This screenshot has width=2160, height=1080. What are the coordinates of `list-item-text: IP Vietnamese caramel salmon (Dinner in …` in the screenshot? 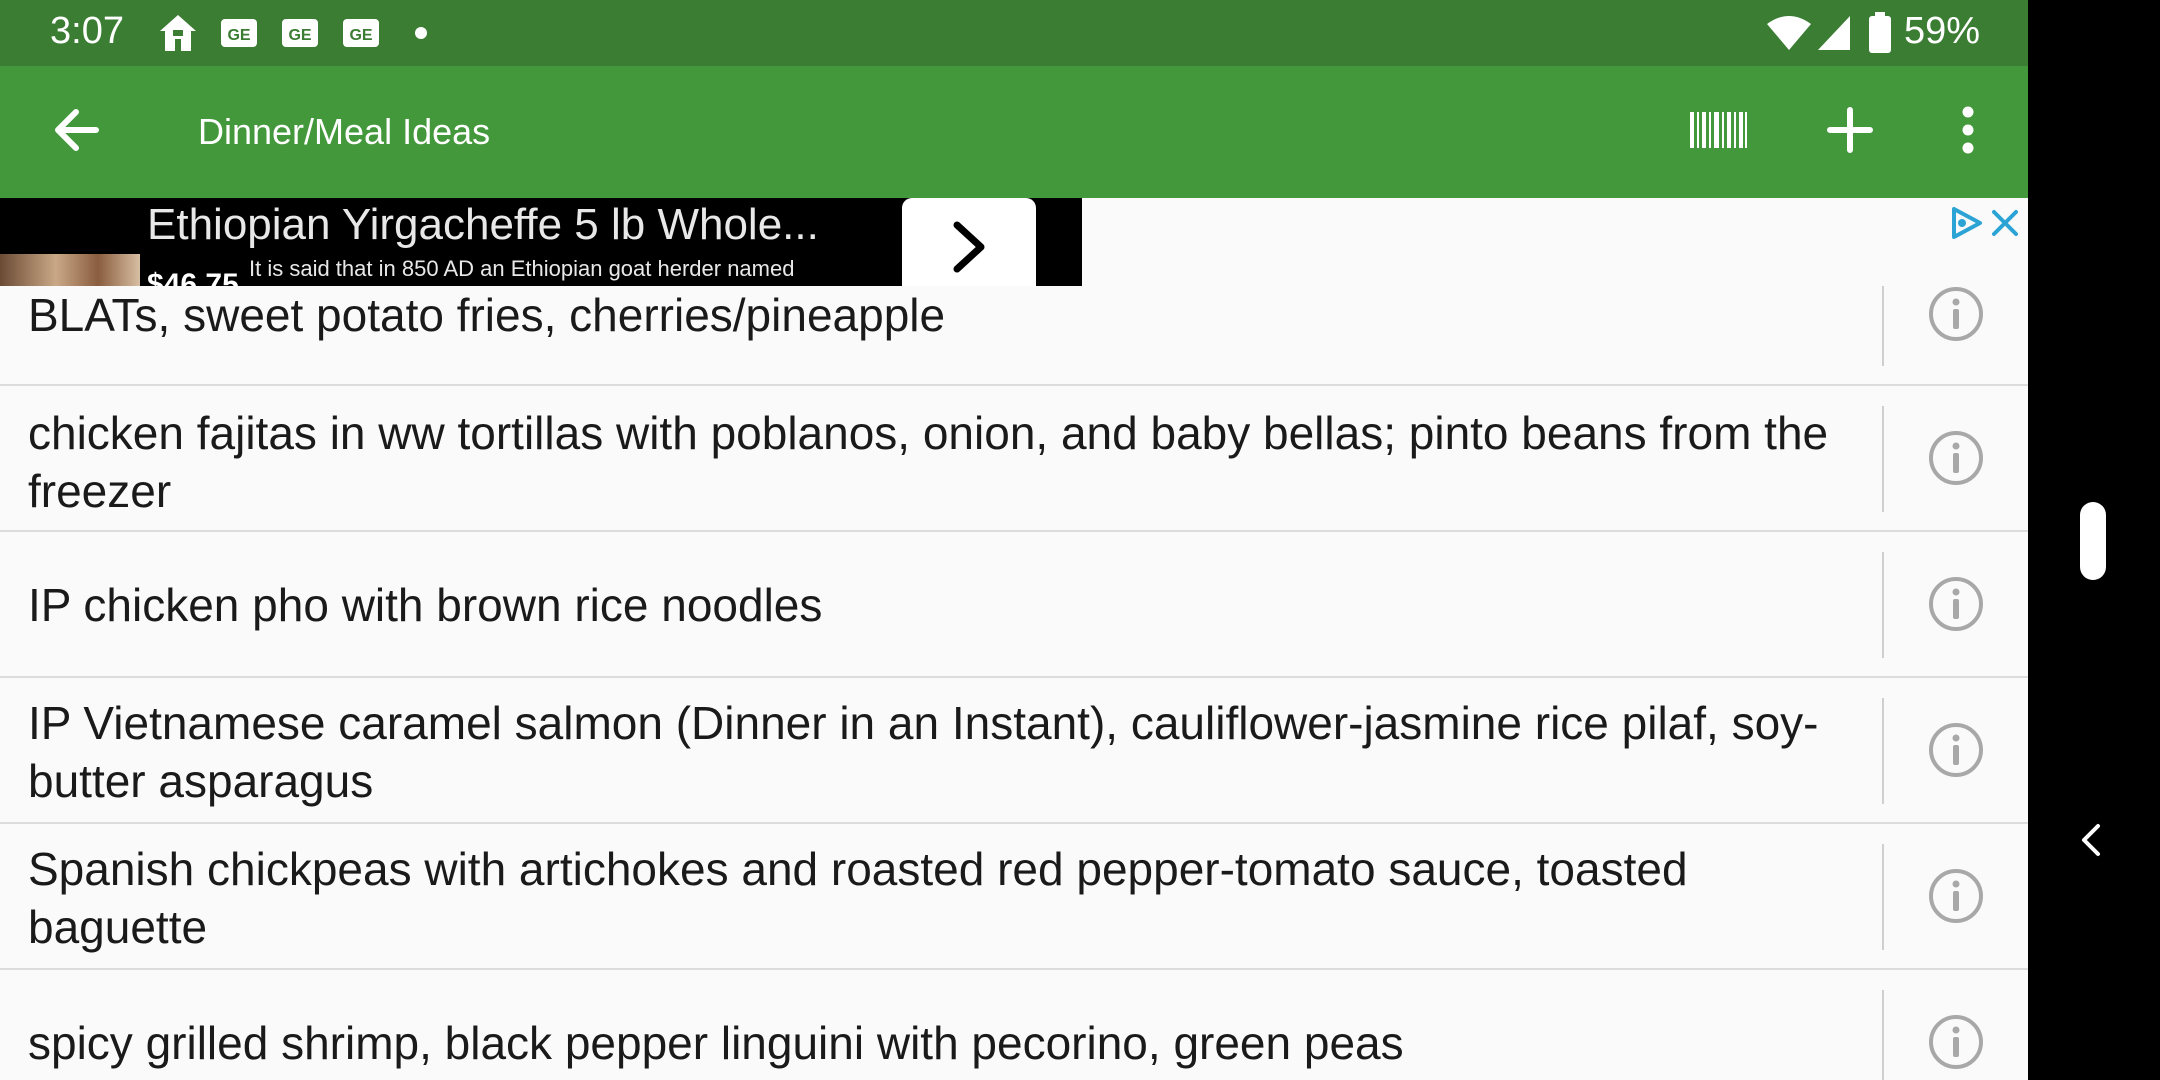 It's located at (923, 752).